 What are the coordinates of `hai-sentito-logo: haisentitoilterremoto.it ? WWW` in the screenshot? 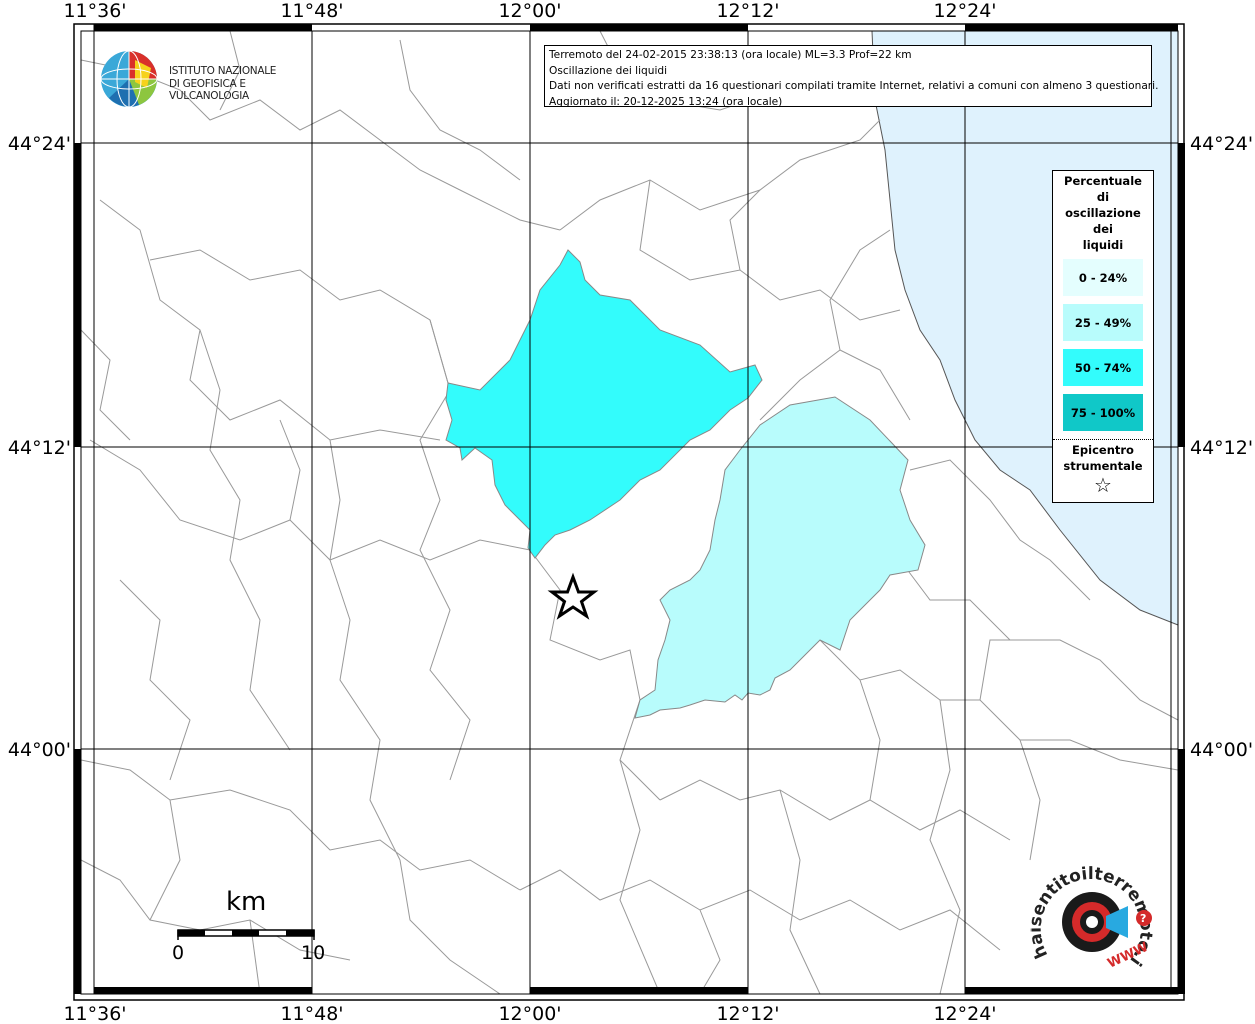 It's located at (1100, 912).